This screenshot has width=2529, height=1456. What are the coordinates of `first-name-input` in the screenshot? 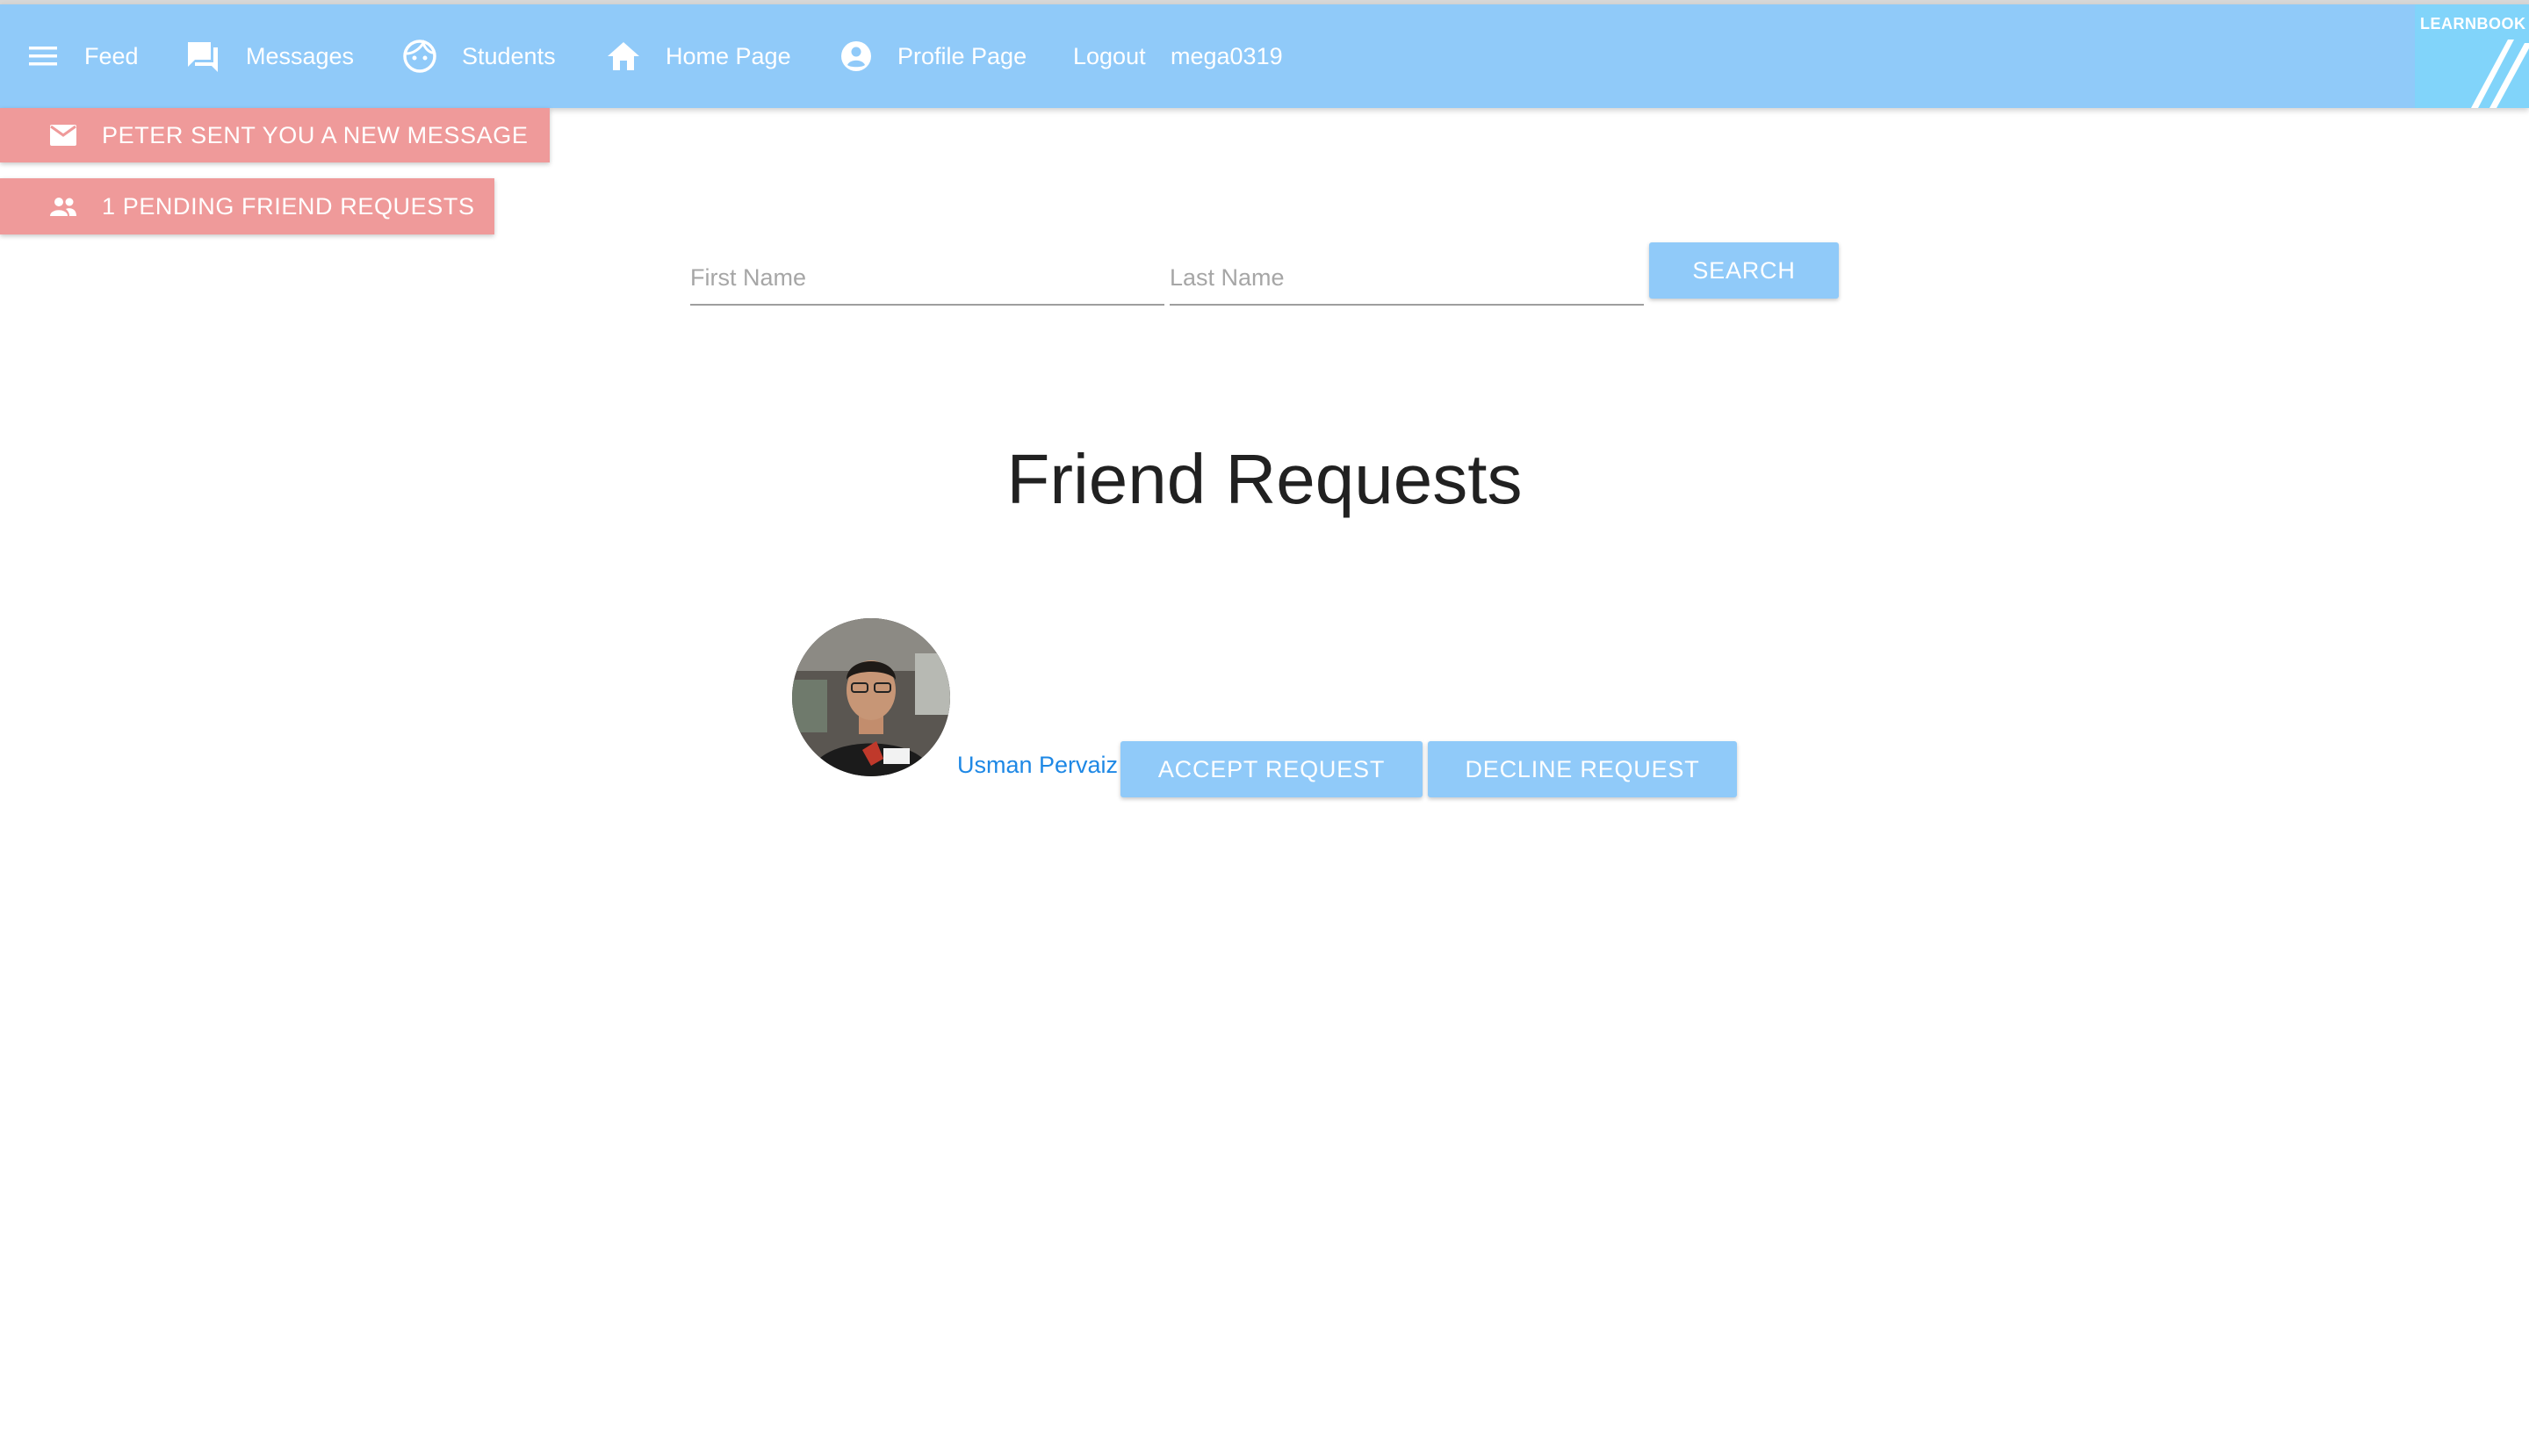 It's located at (927, 278).